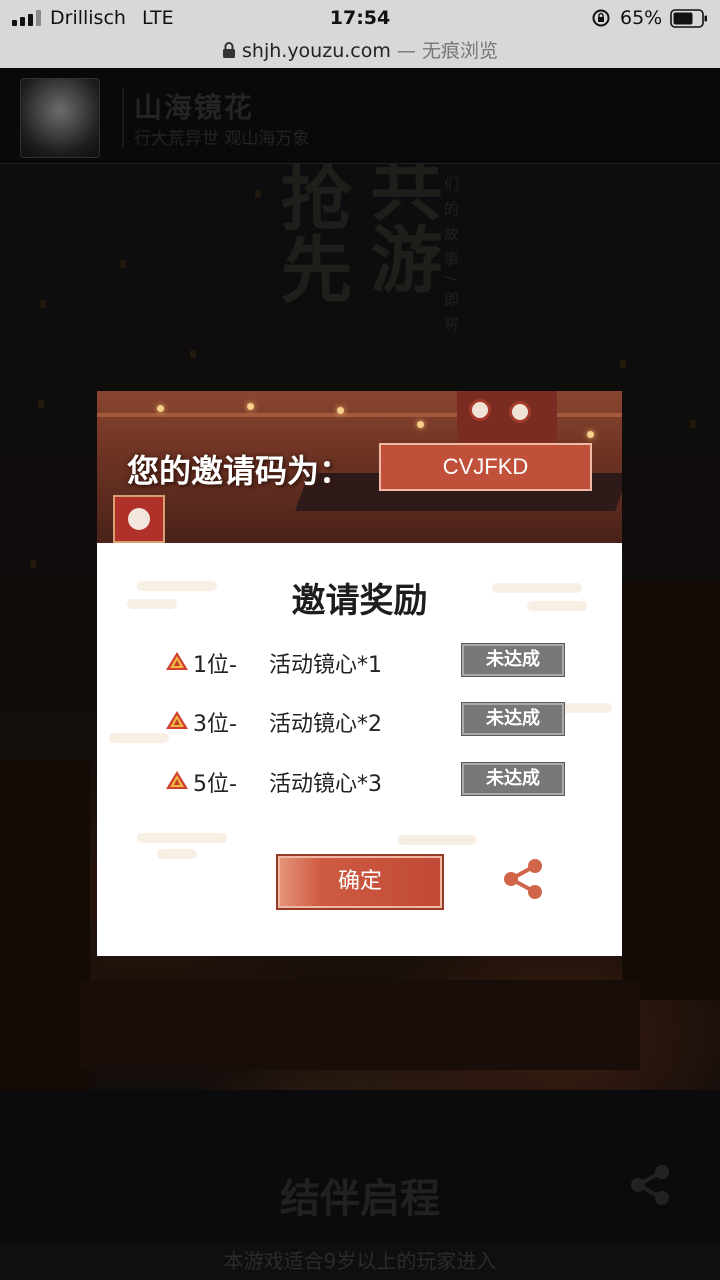 This screenshot has height=1280, width=720. What do you see at coordinates (641, 18) in the screenshot?
I see `battery-percent: 65%` at bounding box center [641, 18].